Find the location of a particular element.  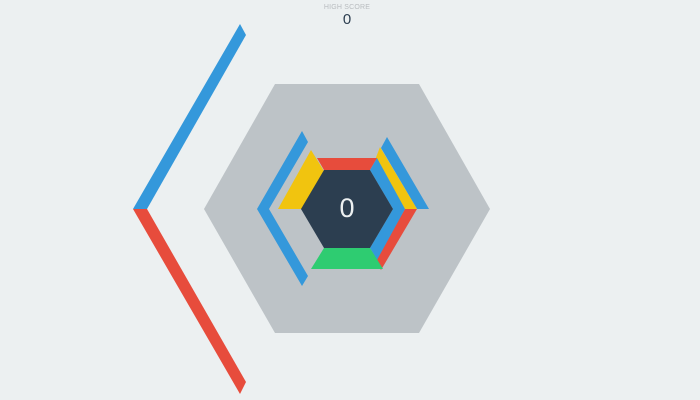

high-score-panel: HIGH SCORE 0 is located at coordinates (347, 16).